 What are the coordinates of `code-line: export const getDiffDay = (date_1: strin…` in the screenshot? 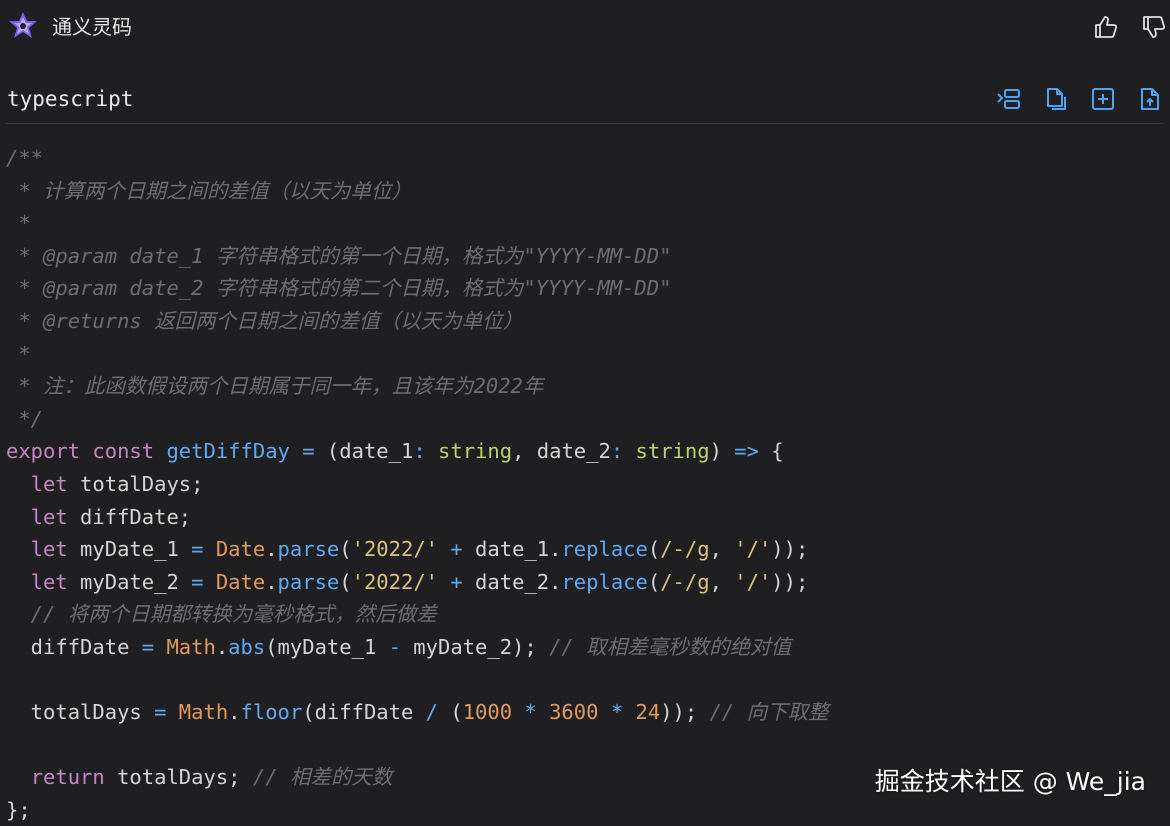 It's located at (417, 451).